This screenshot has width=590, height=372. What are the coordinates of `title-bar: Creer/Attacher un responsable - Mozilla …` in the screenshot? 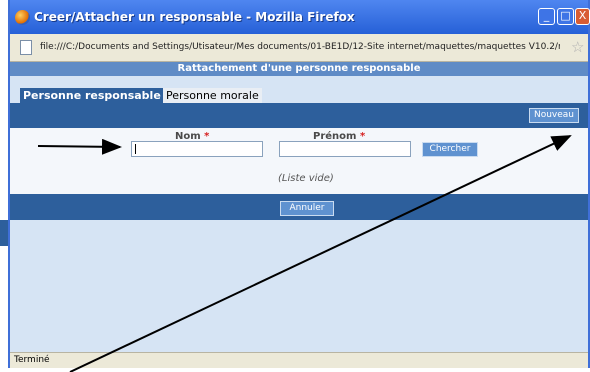 It's located at (300, 17).